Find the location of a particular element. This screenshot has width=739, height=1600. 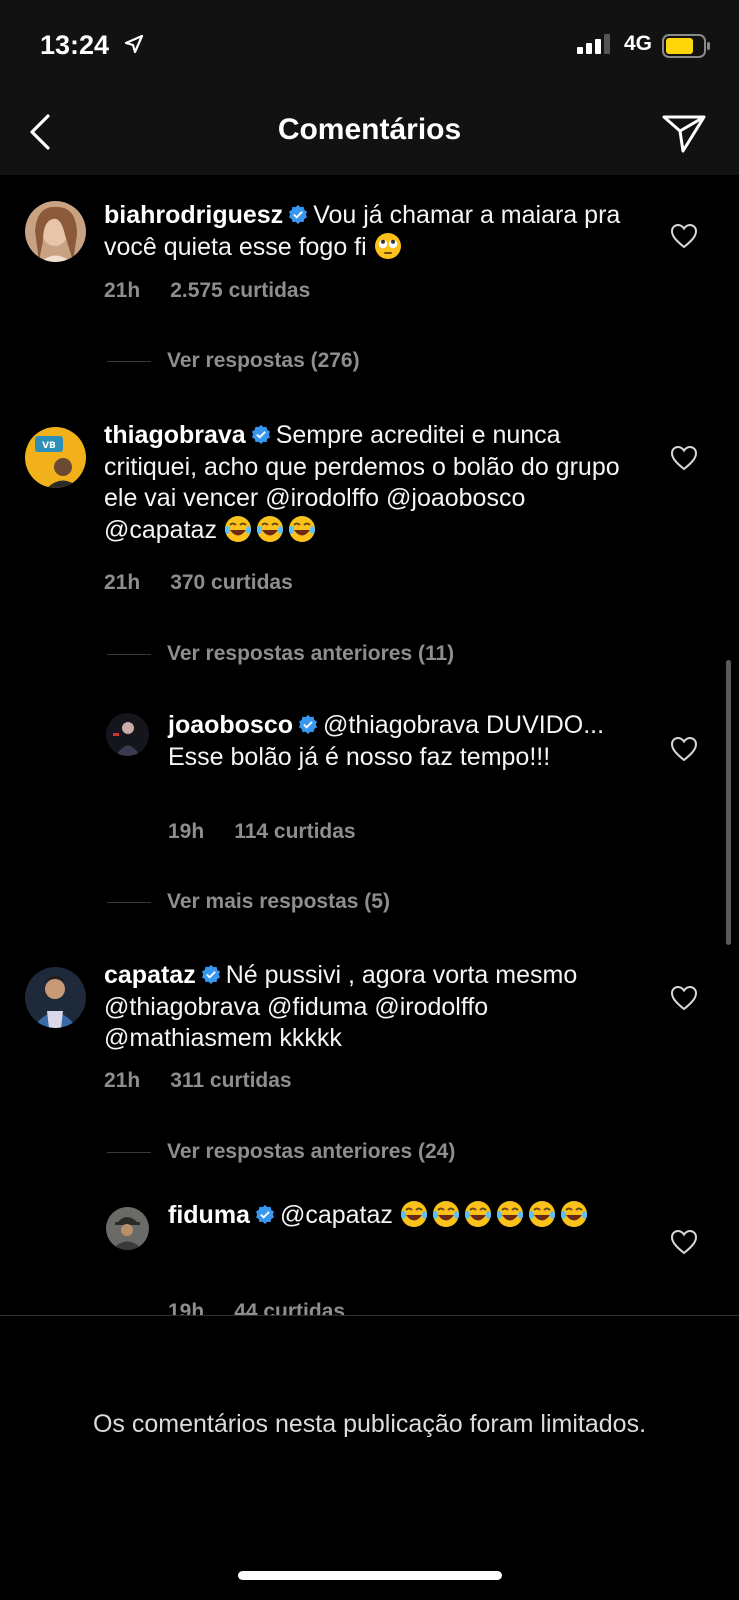

view-replies-label: Ver respostas anteriores (24) is located at coordinates (311, 1151).